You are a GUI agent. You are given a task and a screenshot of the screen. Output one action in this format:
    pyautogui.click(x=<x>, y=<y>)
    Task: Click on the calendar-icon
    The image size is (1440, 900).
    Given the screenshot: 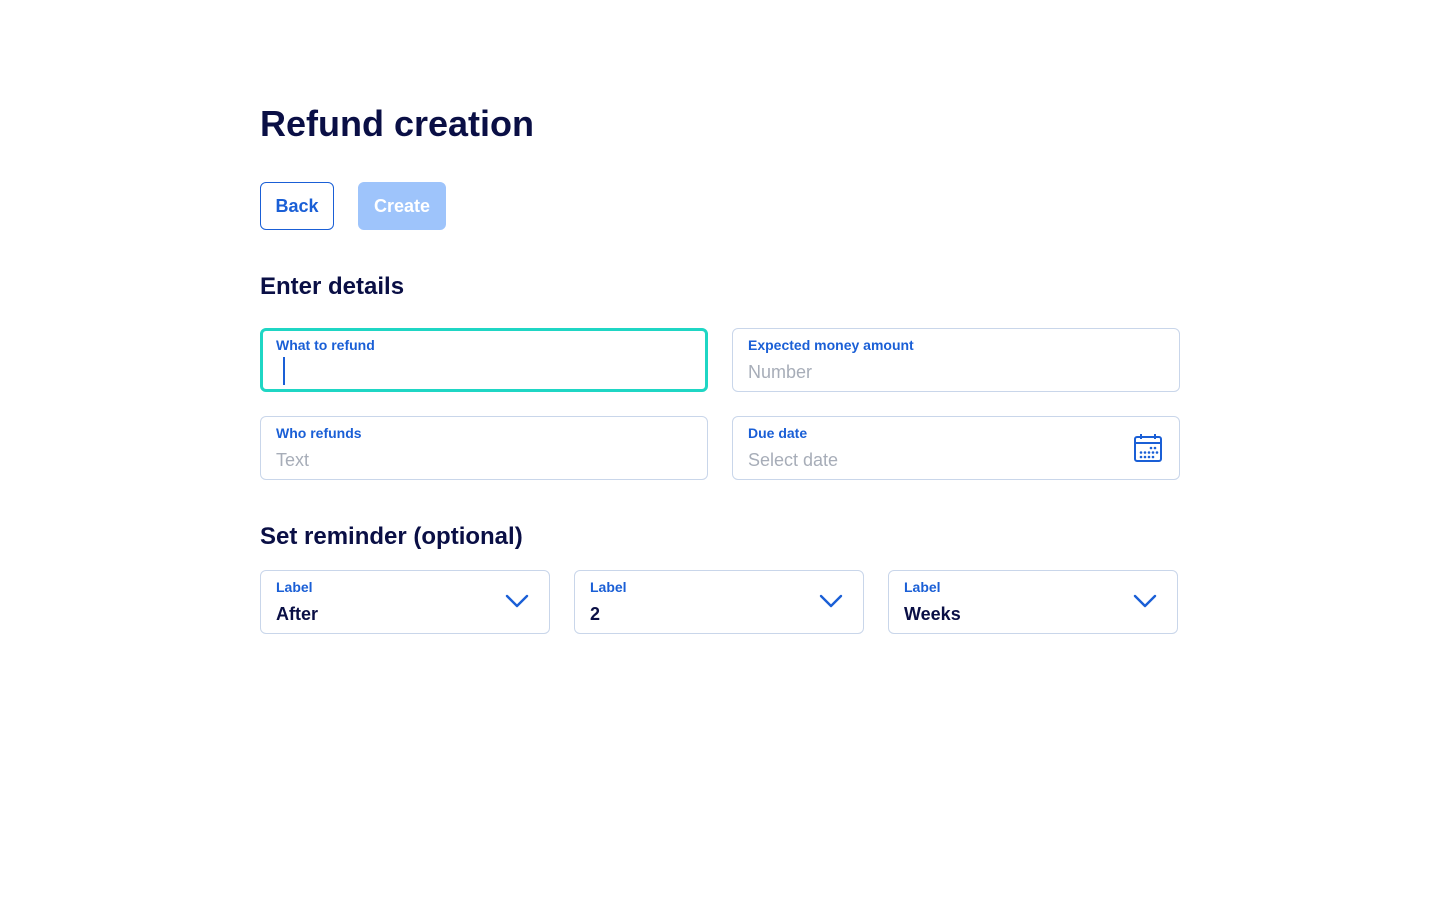 What is the action you would take?
    pyautogui.click(x=1148, y=448)
    